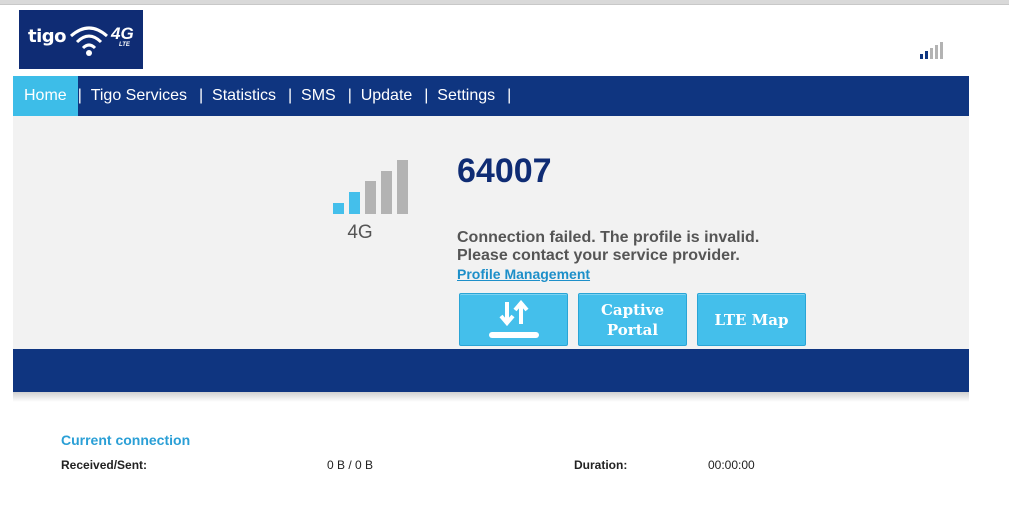 The height and width of the screenshot is (509, 1009). I want to click on nav-update: Update, so click(387, 96).